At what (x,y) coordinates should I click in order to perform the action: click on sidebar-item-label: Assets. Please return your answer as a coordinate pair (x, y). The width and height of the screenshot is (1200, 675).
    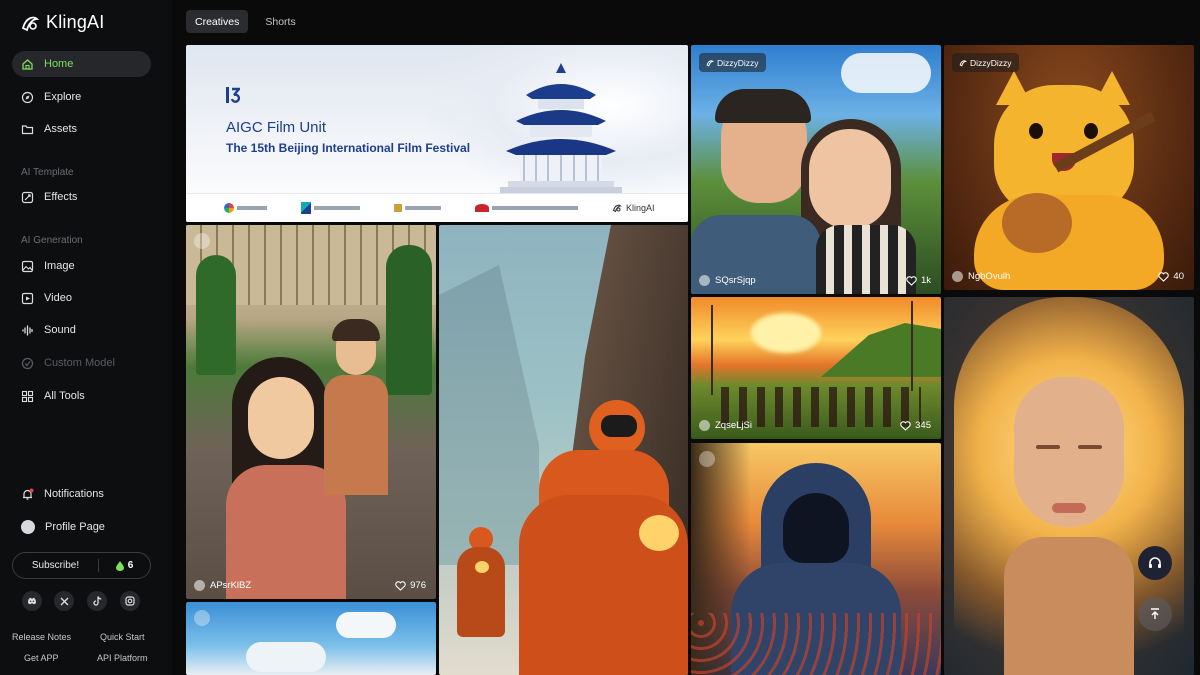
    Looking at the image, I should click on (61, 129).